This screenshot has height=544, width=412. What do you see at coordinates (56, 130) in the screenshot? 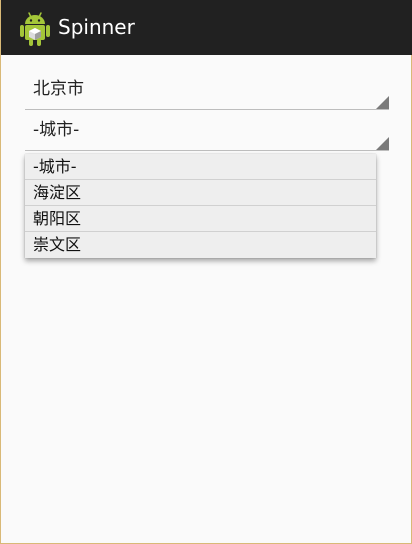
I see `city-spinner-value: -城市-` at bounding box center [56, 130].